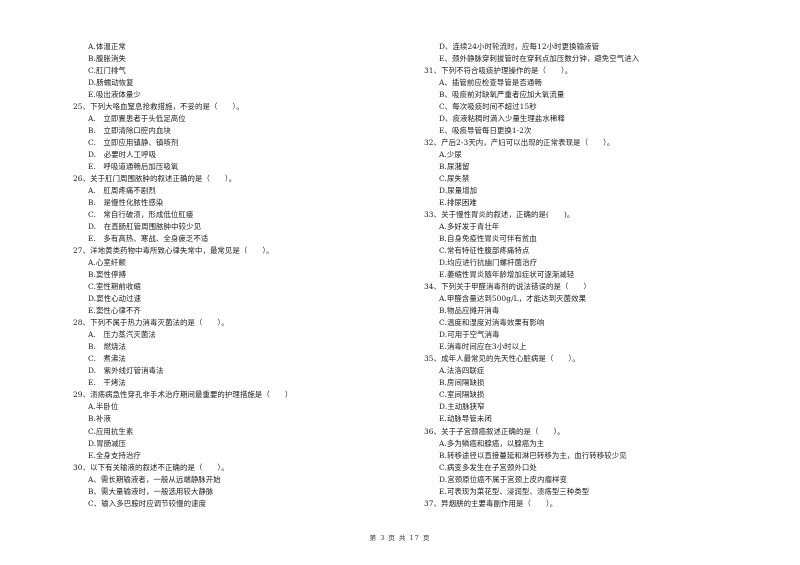  Describe the element at coordinates (158, 107) in the screenshot. I see `question-stem: 25、下列大咯血窒息抢救措施，不妥的是（ ）。` at that location.